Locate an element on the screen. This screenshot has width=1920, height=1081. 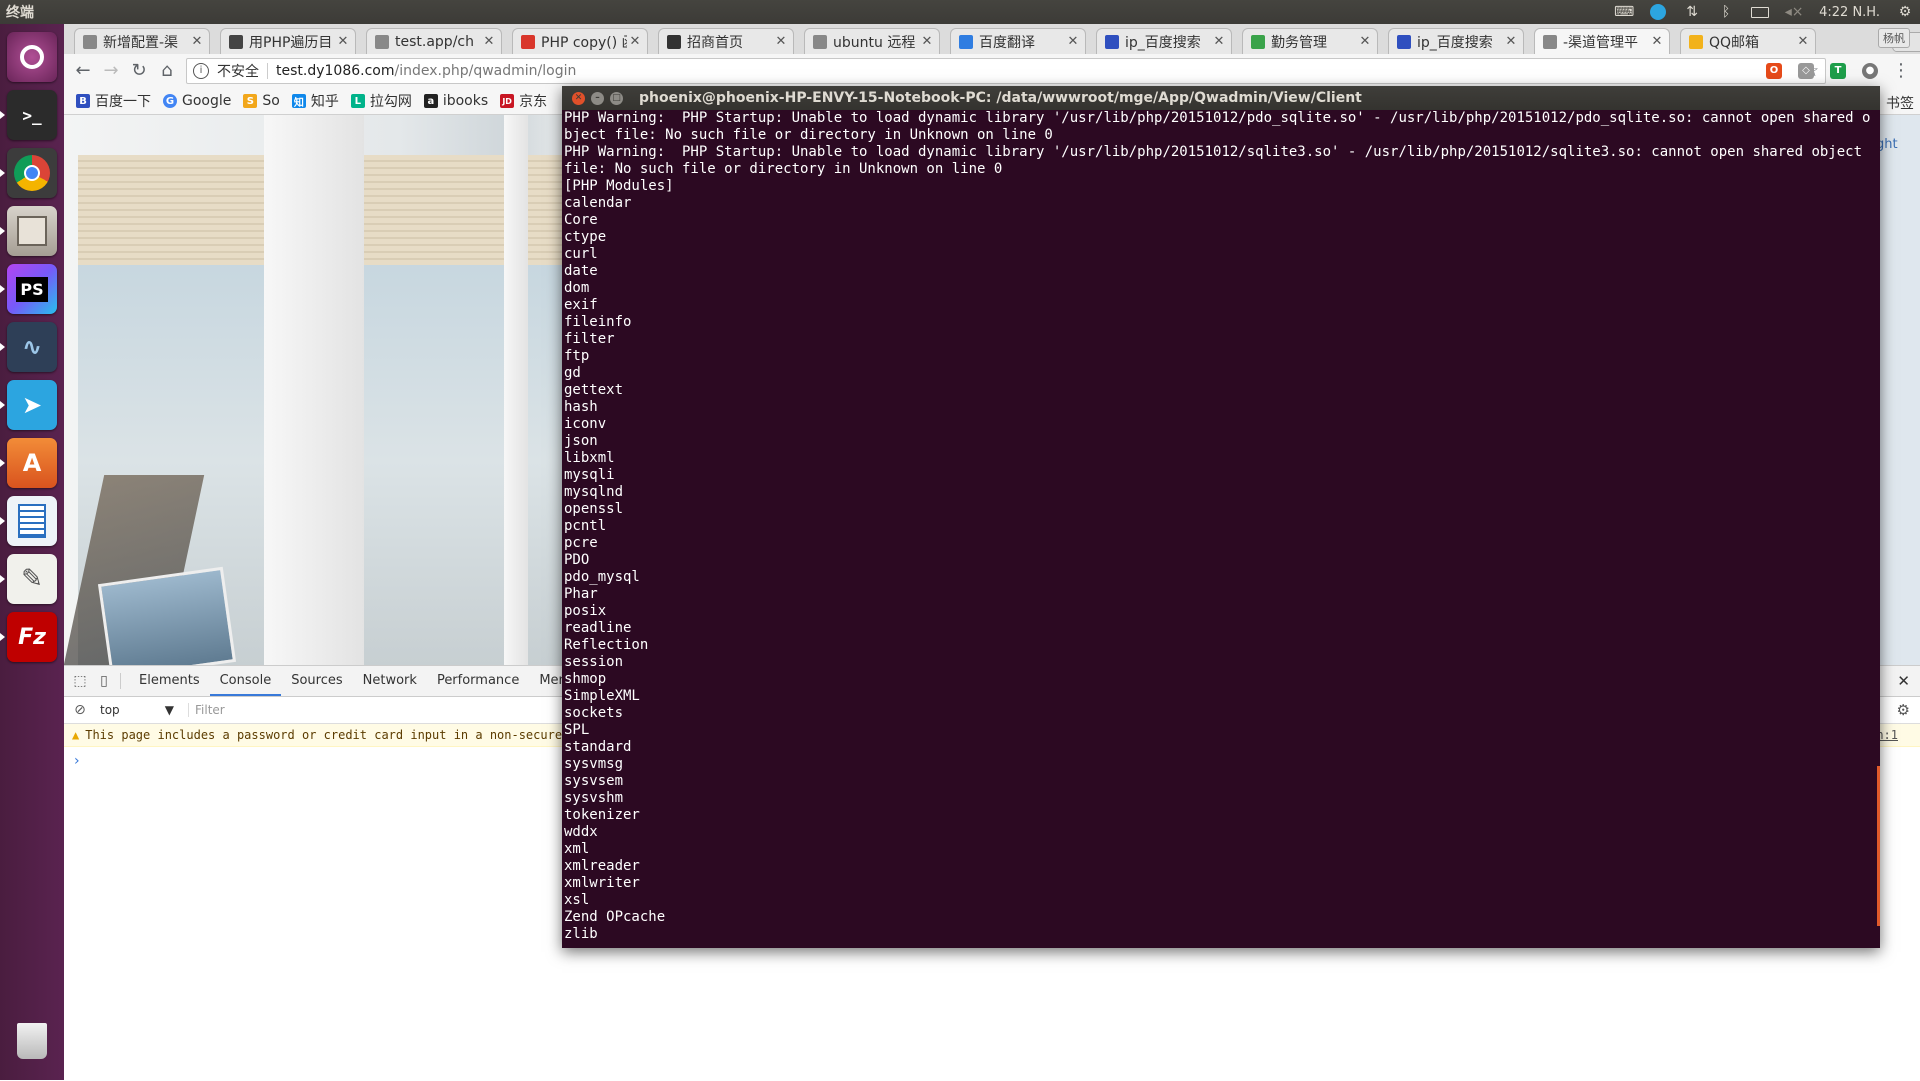
launcher-filezilla: Fz is located at coordinates (28, 637).